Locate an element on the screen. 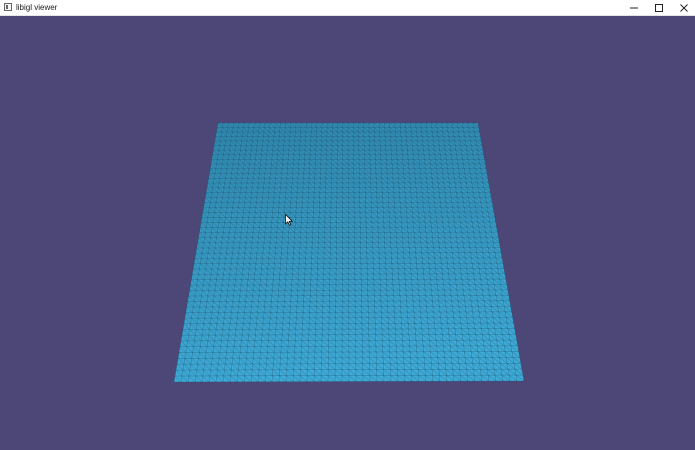  close-icon is located at coordinates (684, 7).